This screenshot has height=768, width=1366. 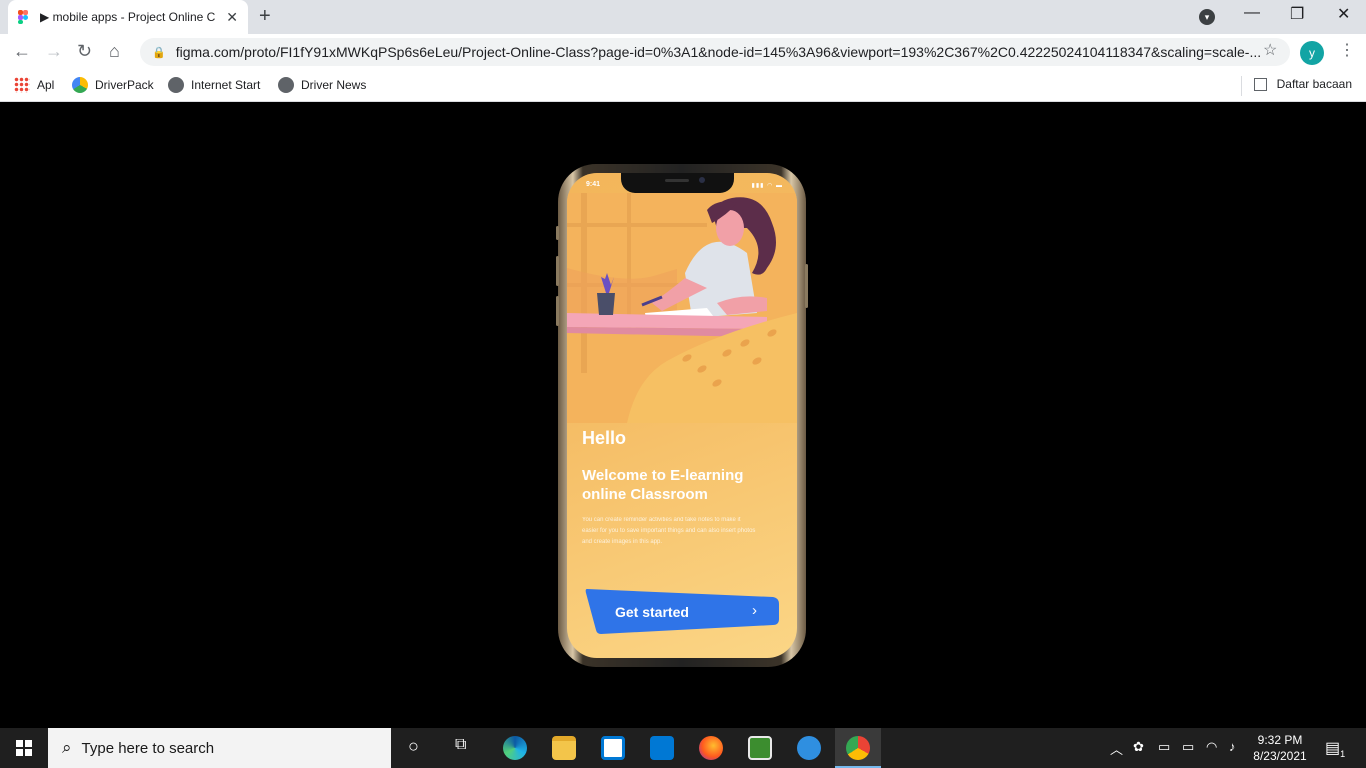 What do you see at coordinates (1241, 86) in the screenshot?
I see `bookmarks-divider` at bounding box center [1241, 86].